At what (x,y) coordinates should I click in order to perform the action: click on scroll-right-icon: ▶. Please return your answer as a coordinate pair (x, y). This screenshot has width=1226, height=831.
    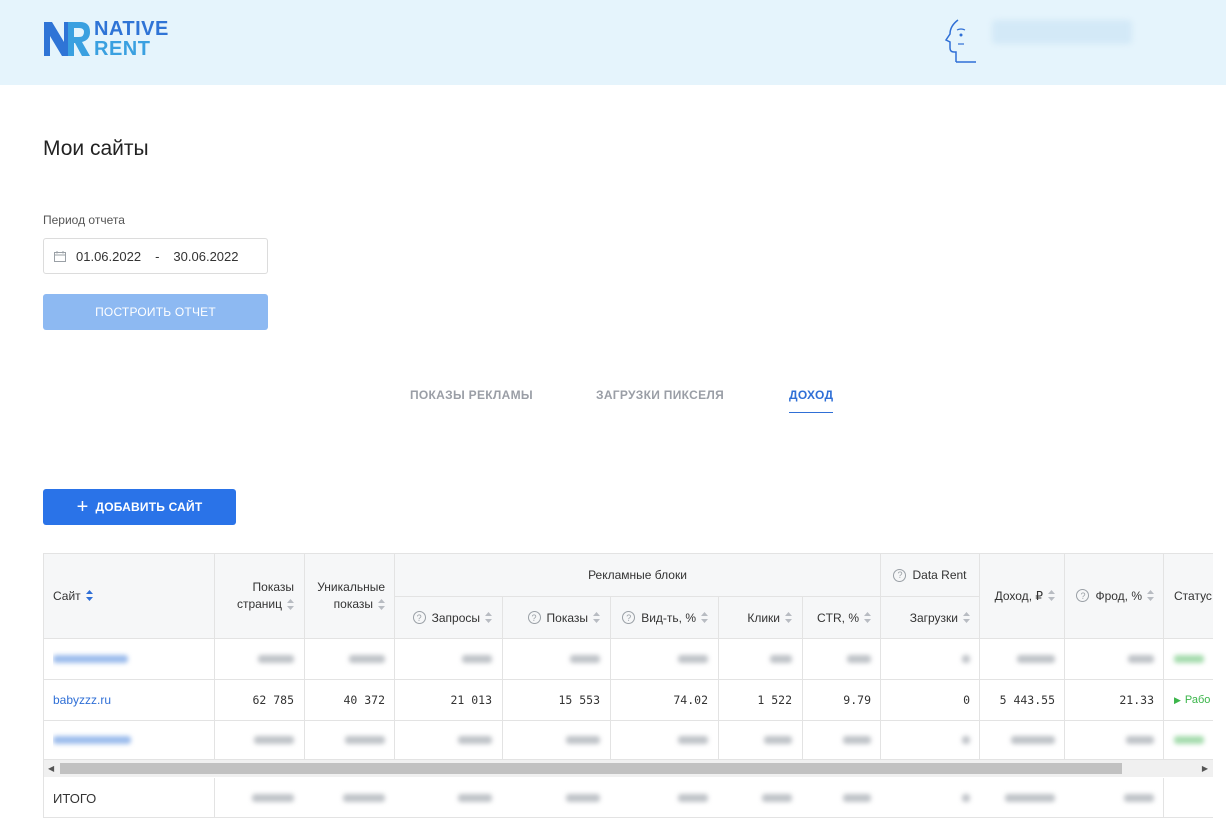
    Looking at the image, I should click on (1205, 768).